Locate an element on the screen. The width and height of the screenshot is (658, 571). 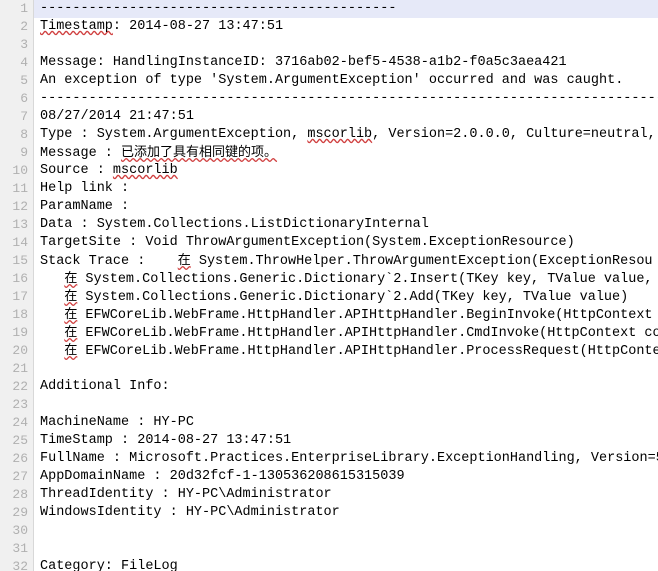
code-line: ParamName : is located at coordinates (349, 207).